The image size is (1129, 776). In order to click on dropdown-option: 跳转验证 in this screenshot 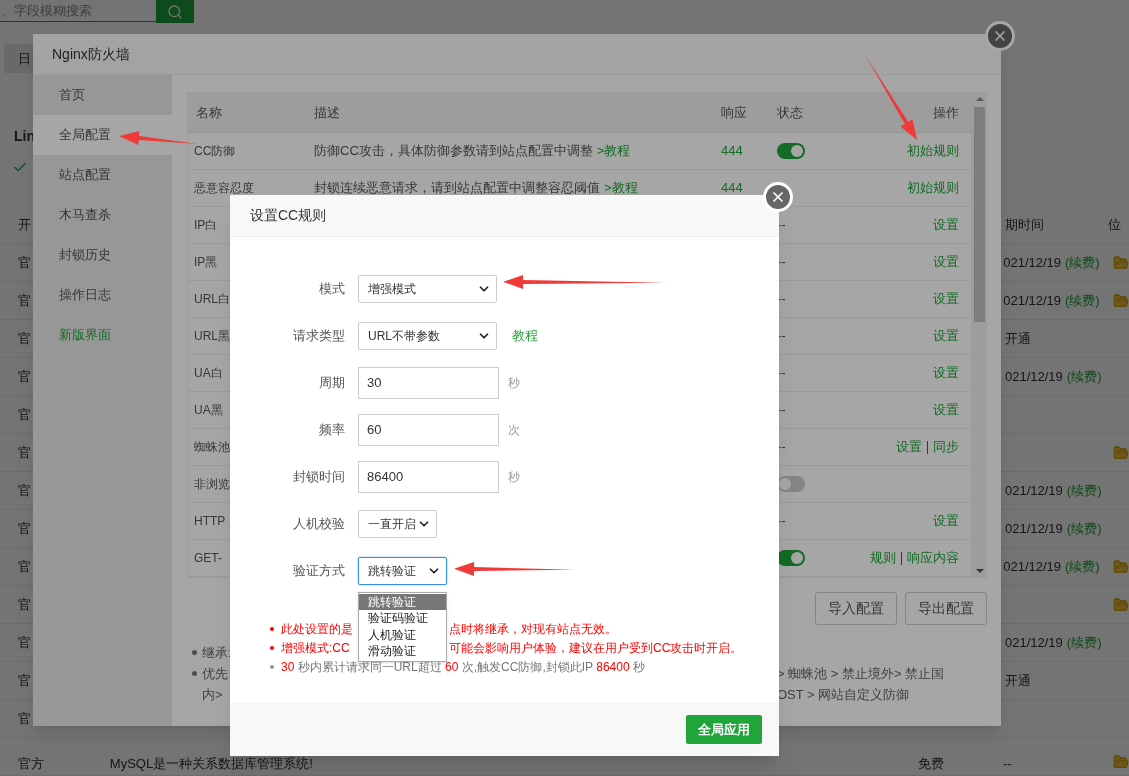, I will do `click(402, 601)`.